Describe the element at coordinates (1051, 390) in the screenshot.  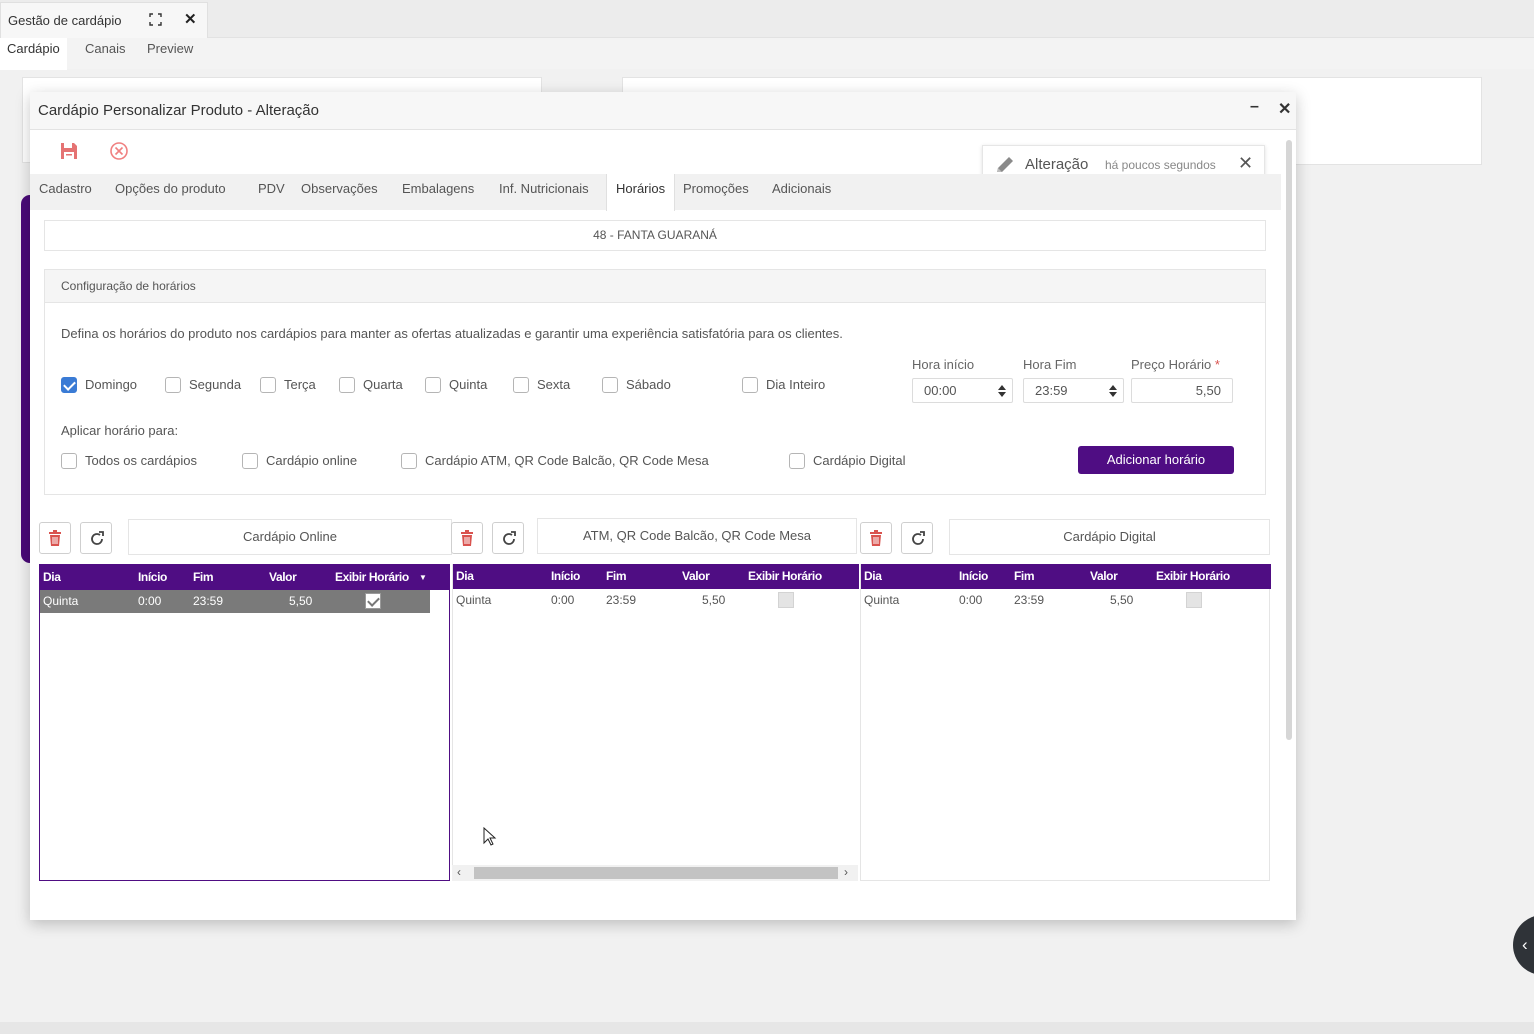
I see `hora-fim-value: 23:59` at that location.